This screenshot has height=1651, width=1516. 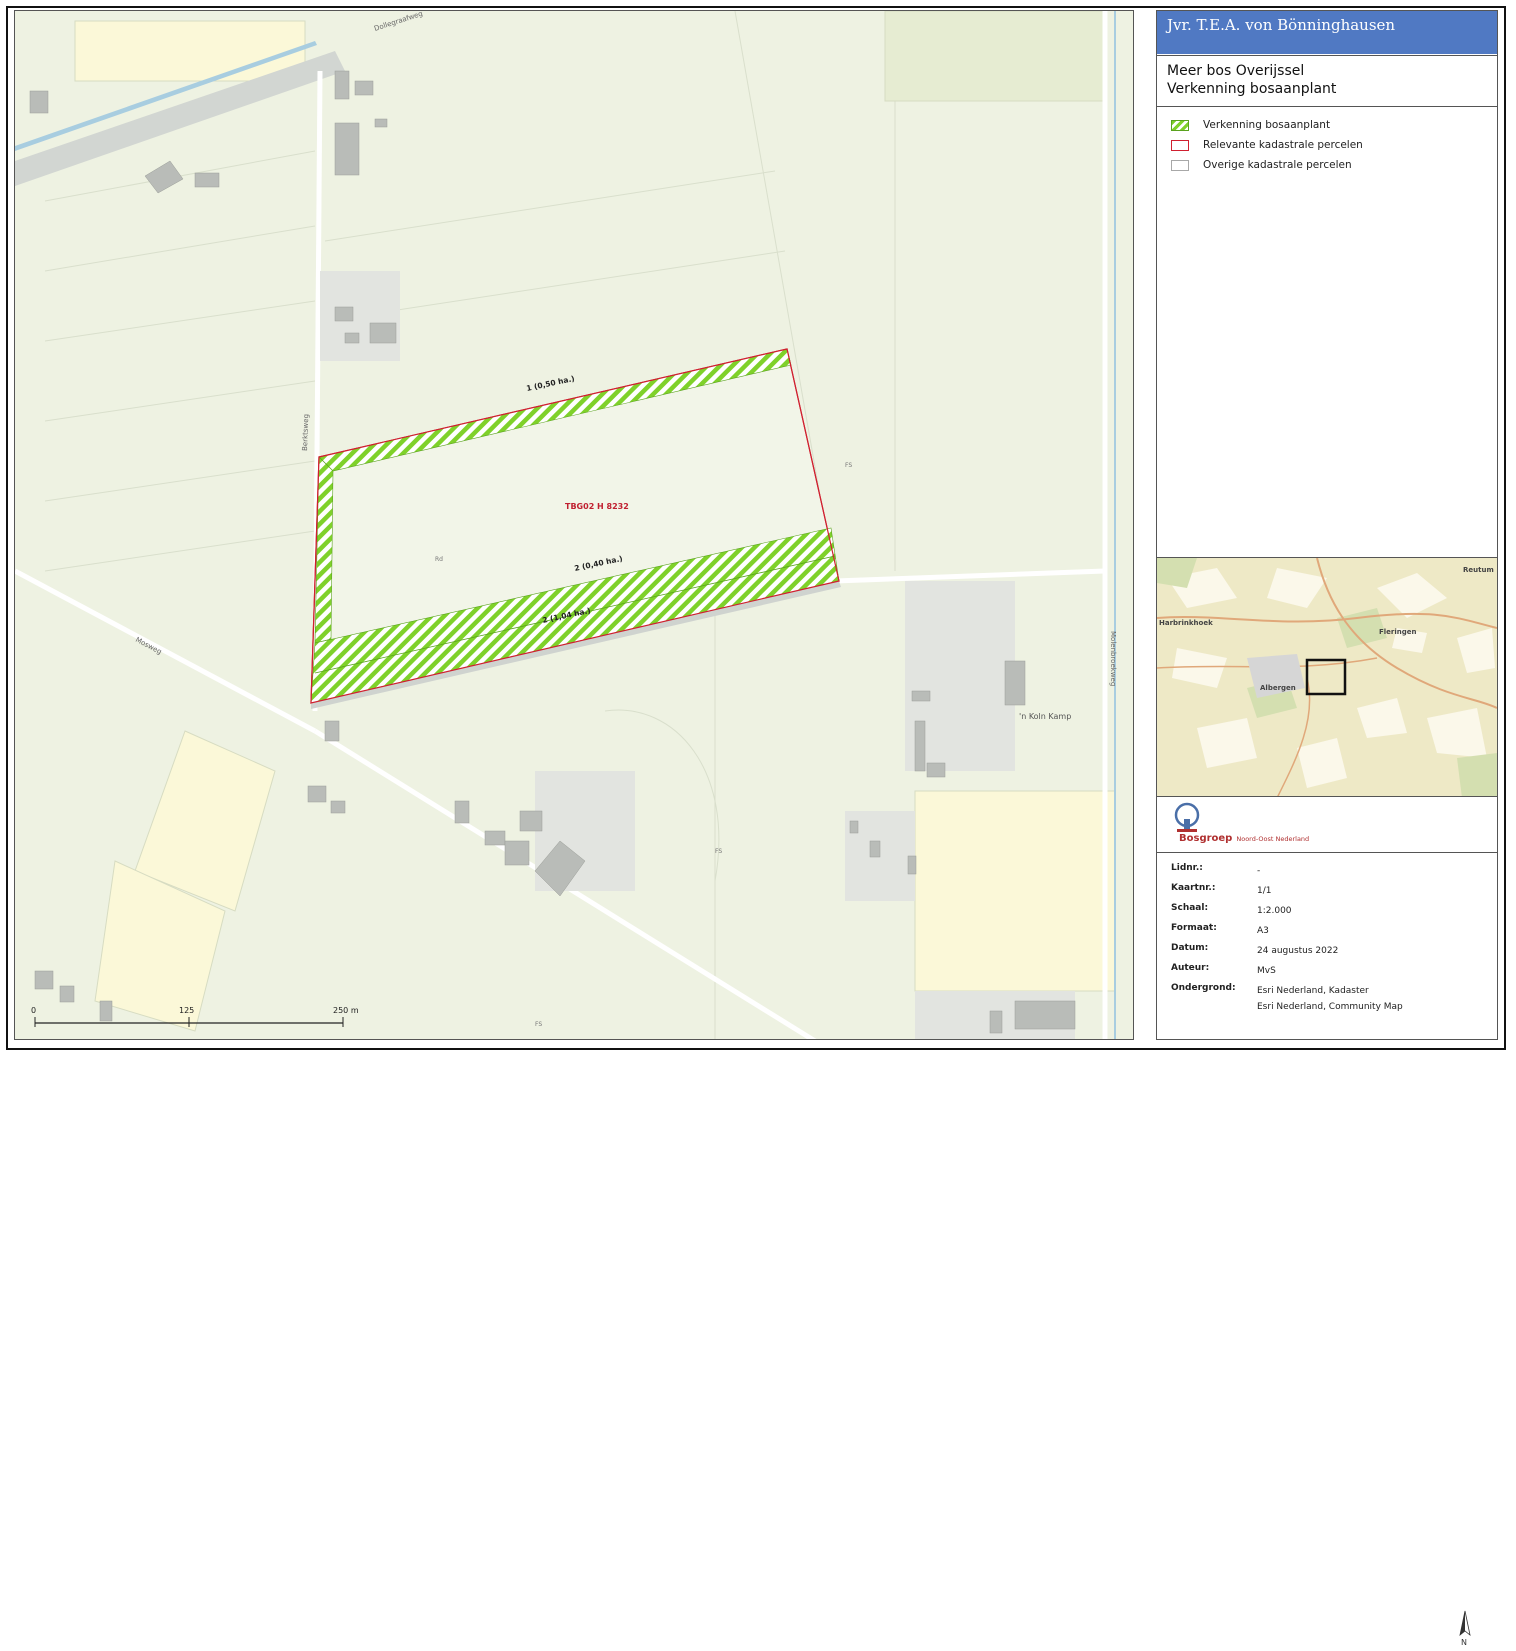 What do you see at coordinates (1203, 988) in the screenshot?
I see `meta-key: Ondergrond:` at bounding box center [1203, 988].